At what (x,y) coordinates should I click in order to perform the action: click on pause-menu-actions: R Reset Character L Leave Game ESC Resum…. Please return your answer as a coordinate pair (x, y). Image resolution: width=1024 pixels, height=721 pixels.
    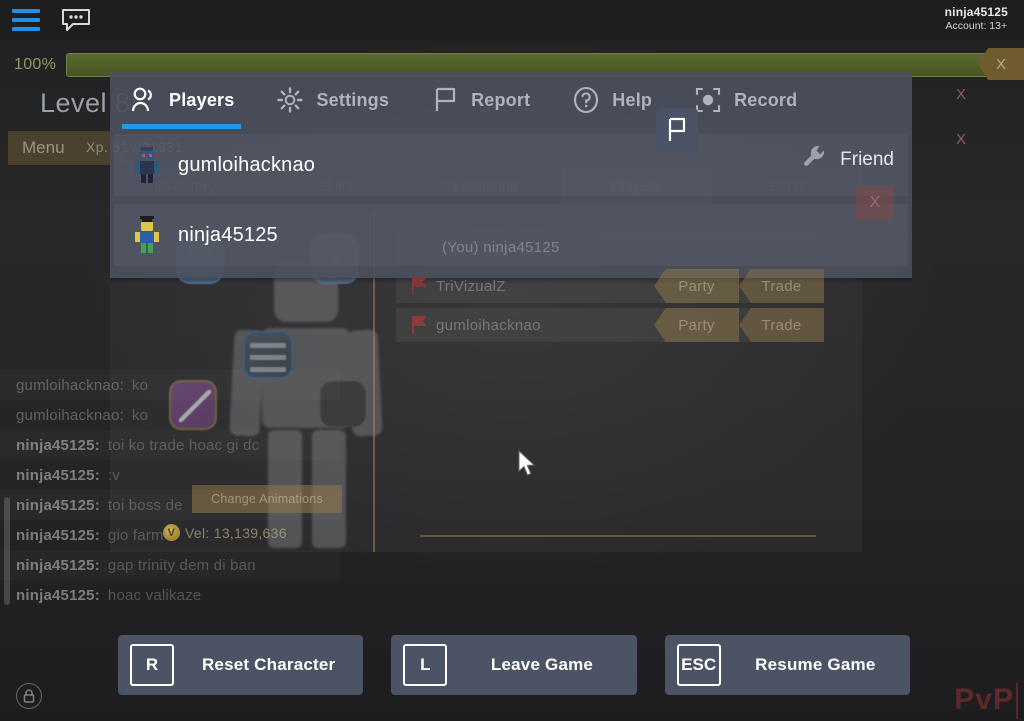
    Looking at the image, I should click on (514, 665).